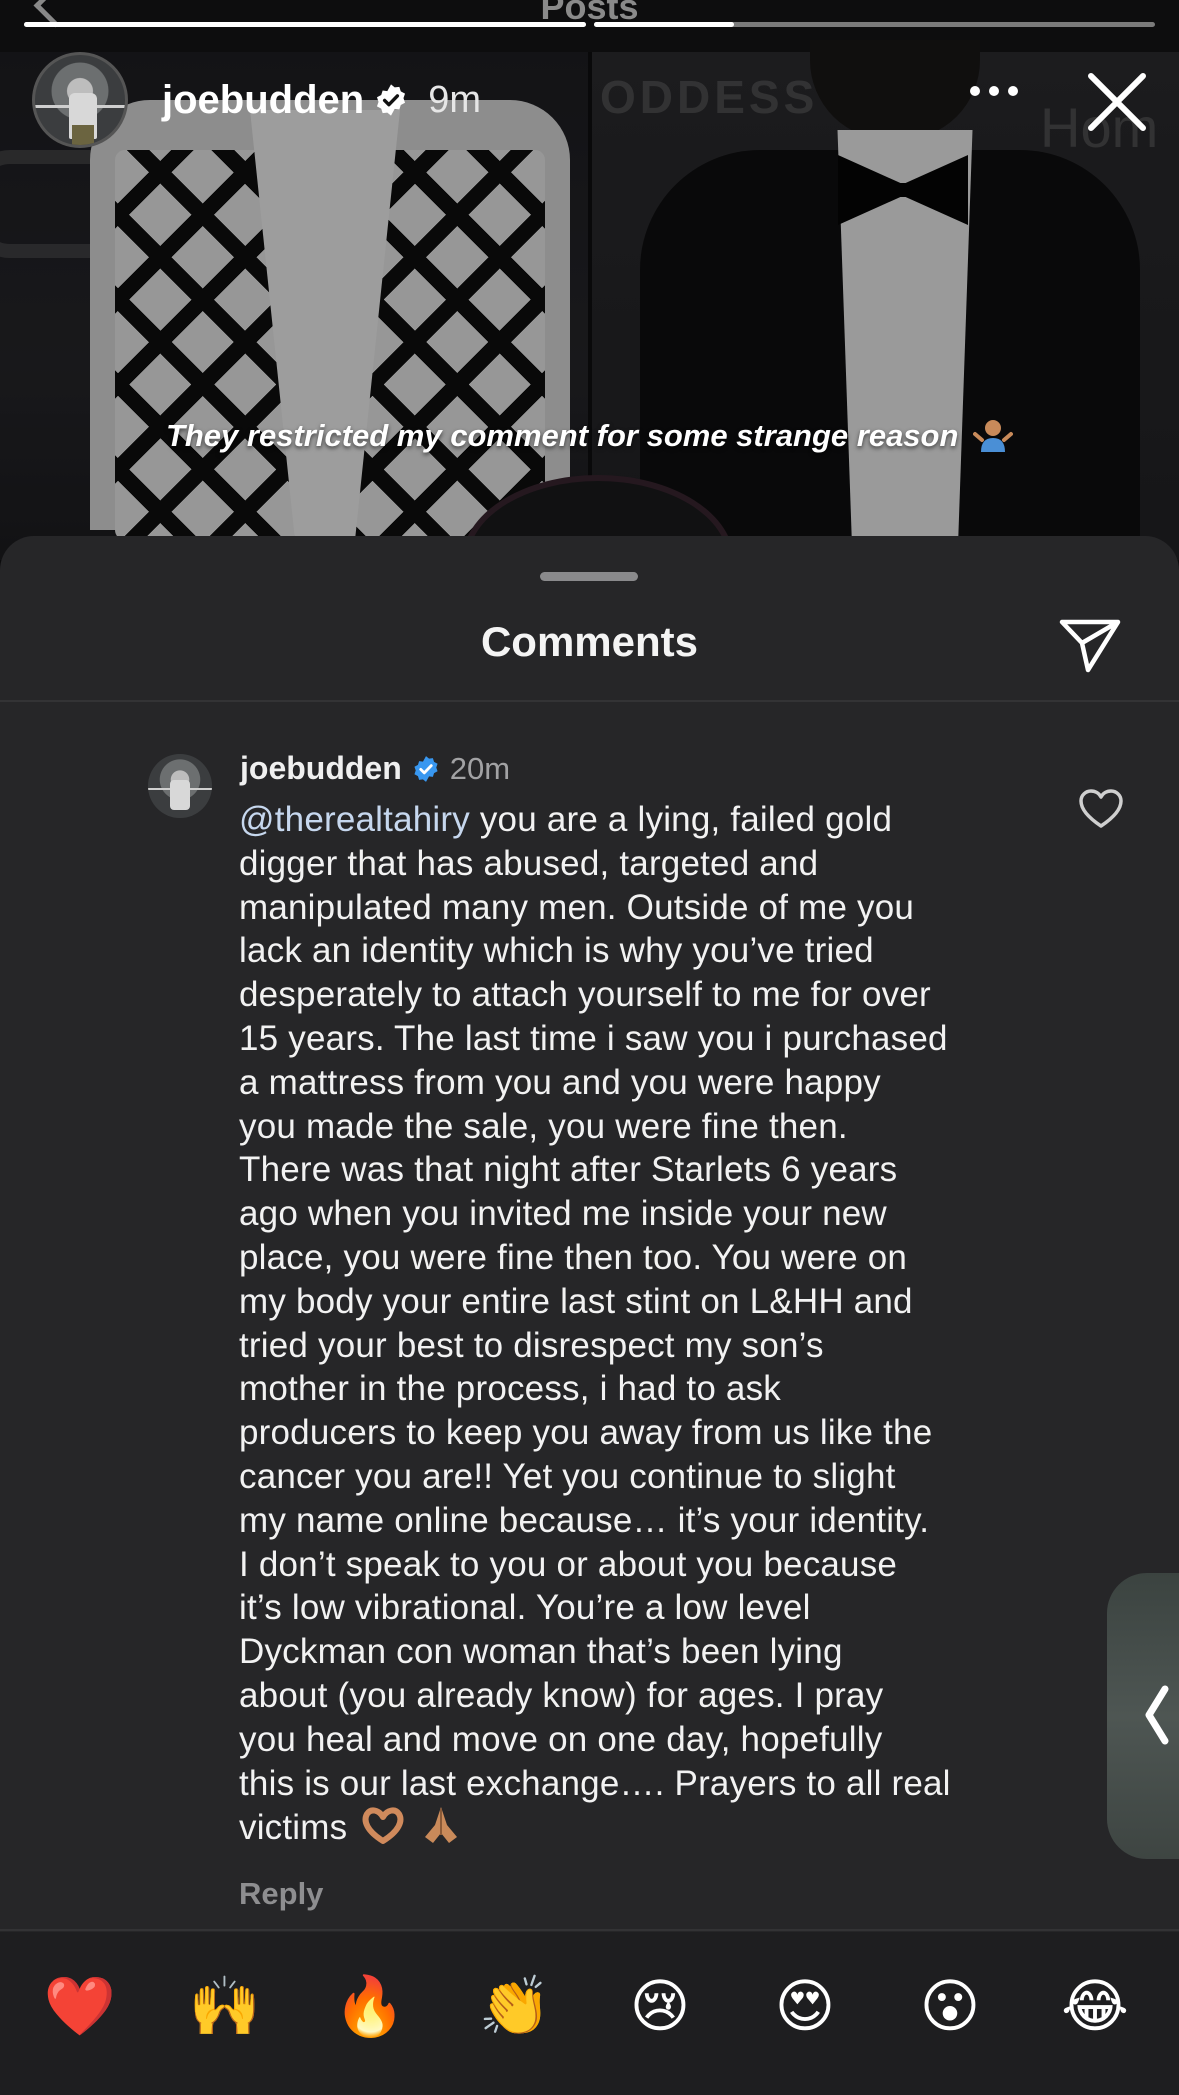 Image resolution: width=1179 pixels, height=2095 pixels. Describe the element at coordinates (543, 1126) in the screenshot. I see `comment-line: you made the sale, you were fine then.` at that location.